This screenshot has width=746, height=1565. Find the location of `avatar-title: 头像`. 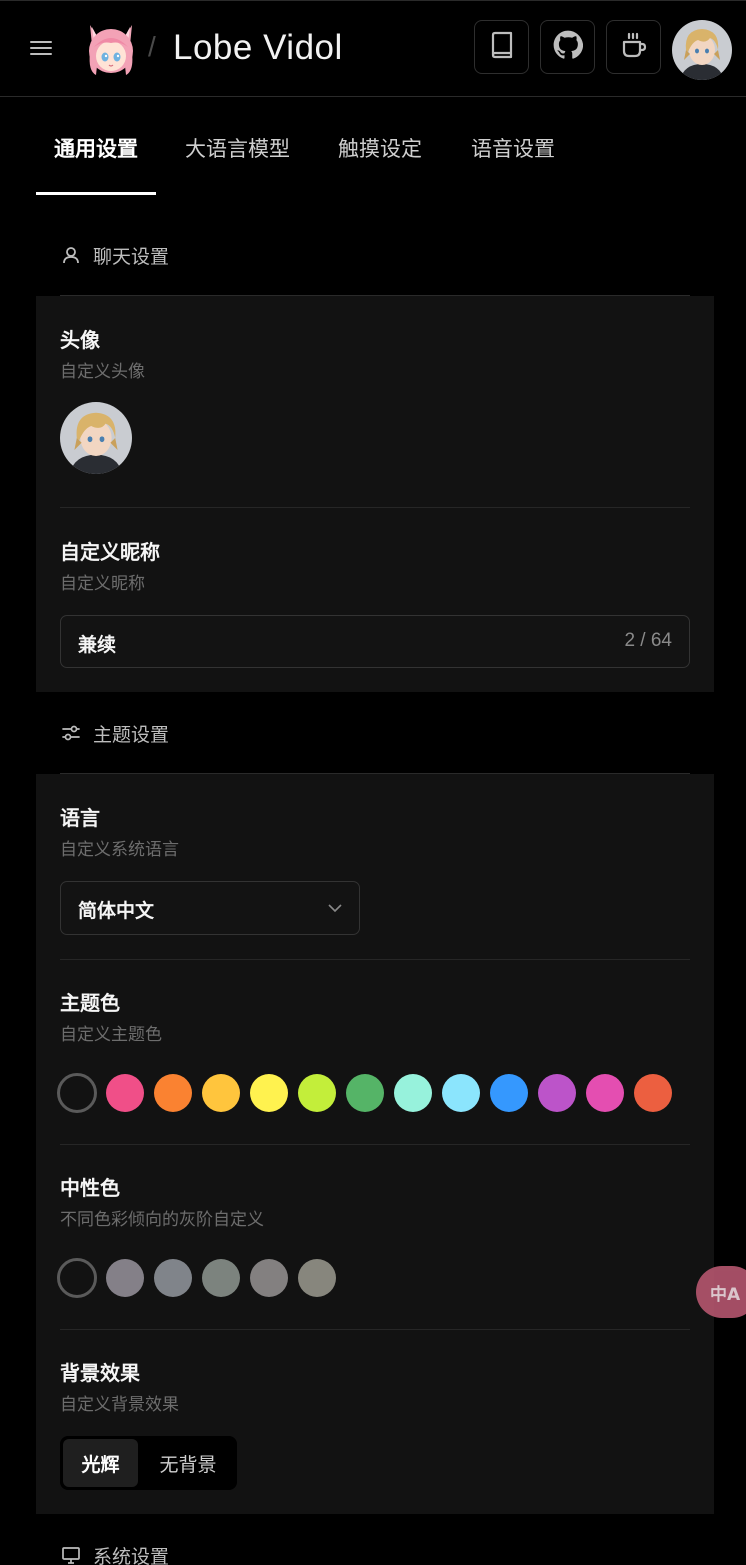

avatar-title: 头像 is located at coordinates (80, 340).